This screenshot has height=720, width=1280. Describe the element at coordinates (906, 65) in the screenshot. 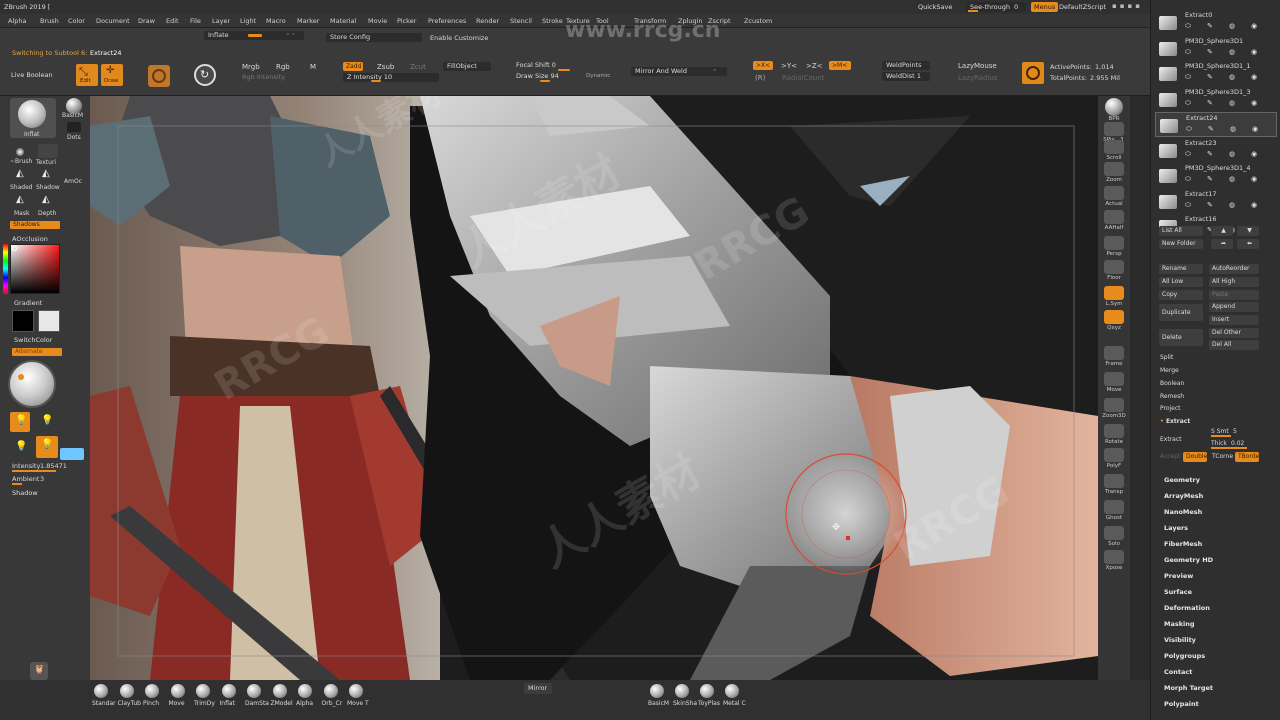

I see `weld-points-button: WeldPoints` at that location.